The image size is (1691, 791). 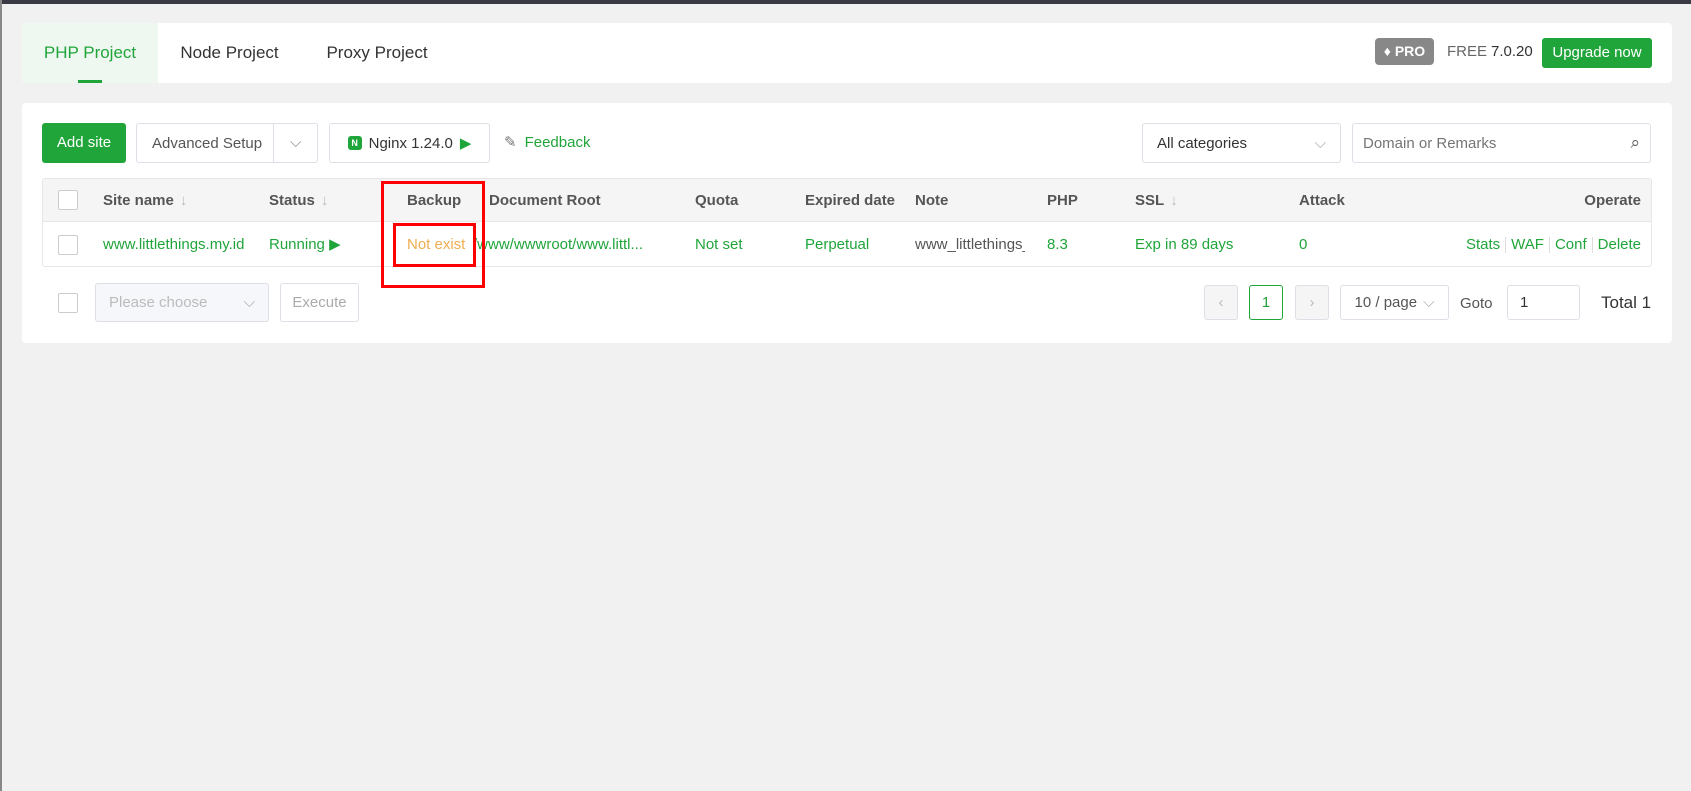 I want to click on header-document-root: Document Root, so click(x=545, y=200).